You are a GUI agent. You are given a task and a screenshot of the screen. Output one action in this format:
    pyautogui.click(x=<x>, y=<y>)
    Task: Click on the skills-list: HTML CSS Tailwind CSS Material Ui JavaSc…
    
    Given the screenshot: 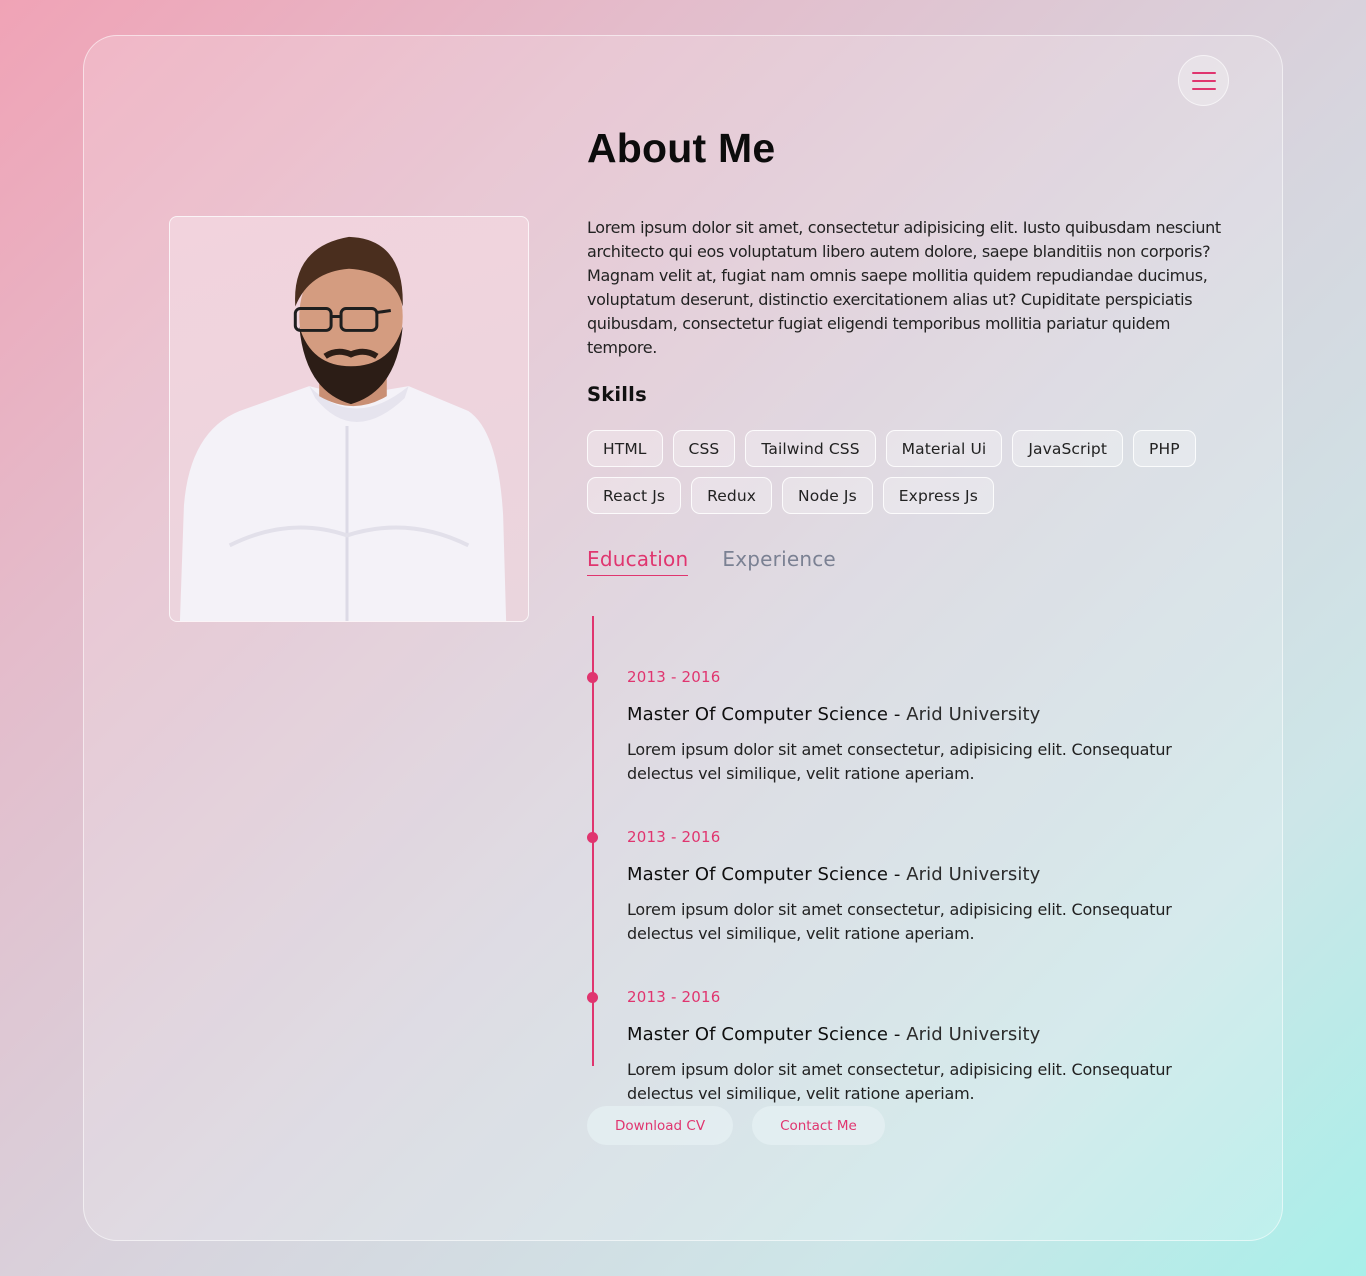 What is the action you would take?
    pyautogui.click(x=907, y=472)
    